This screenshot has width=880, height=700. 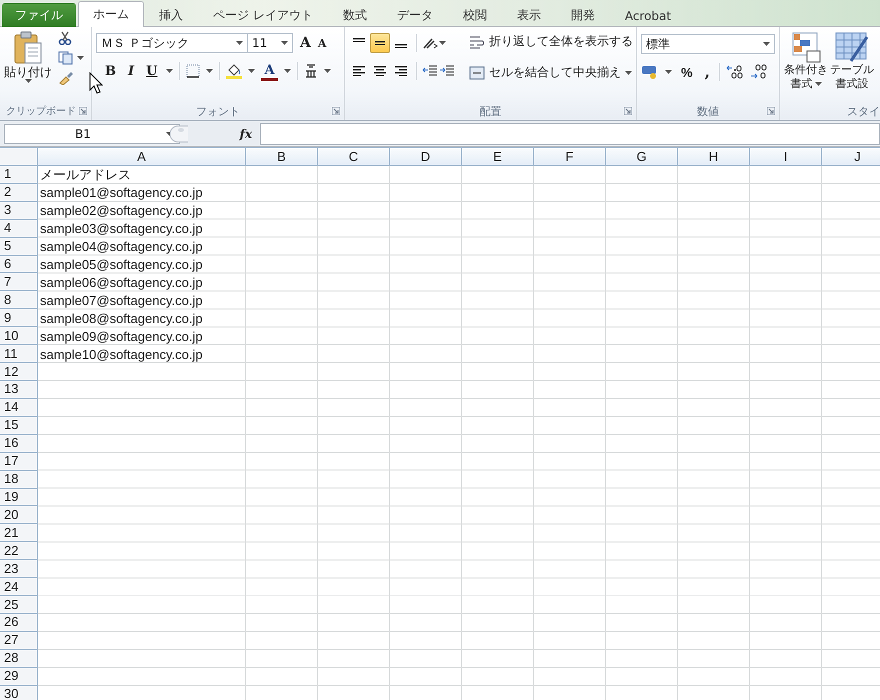 What do you see at coordinates (111, 14) in the screenshot?
I see `ribbon-tab: ホーム` at bounding box center [111, 14].